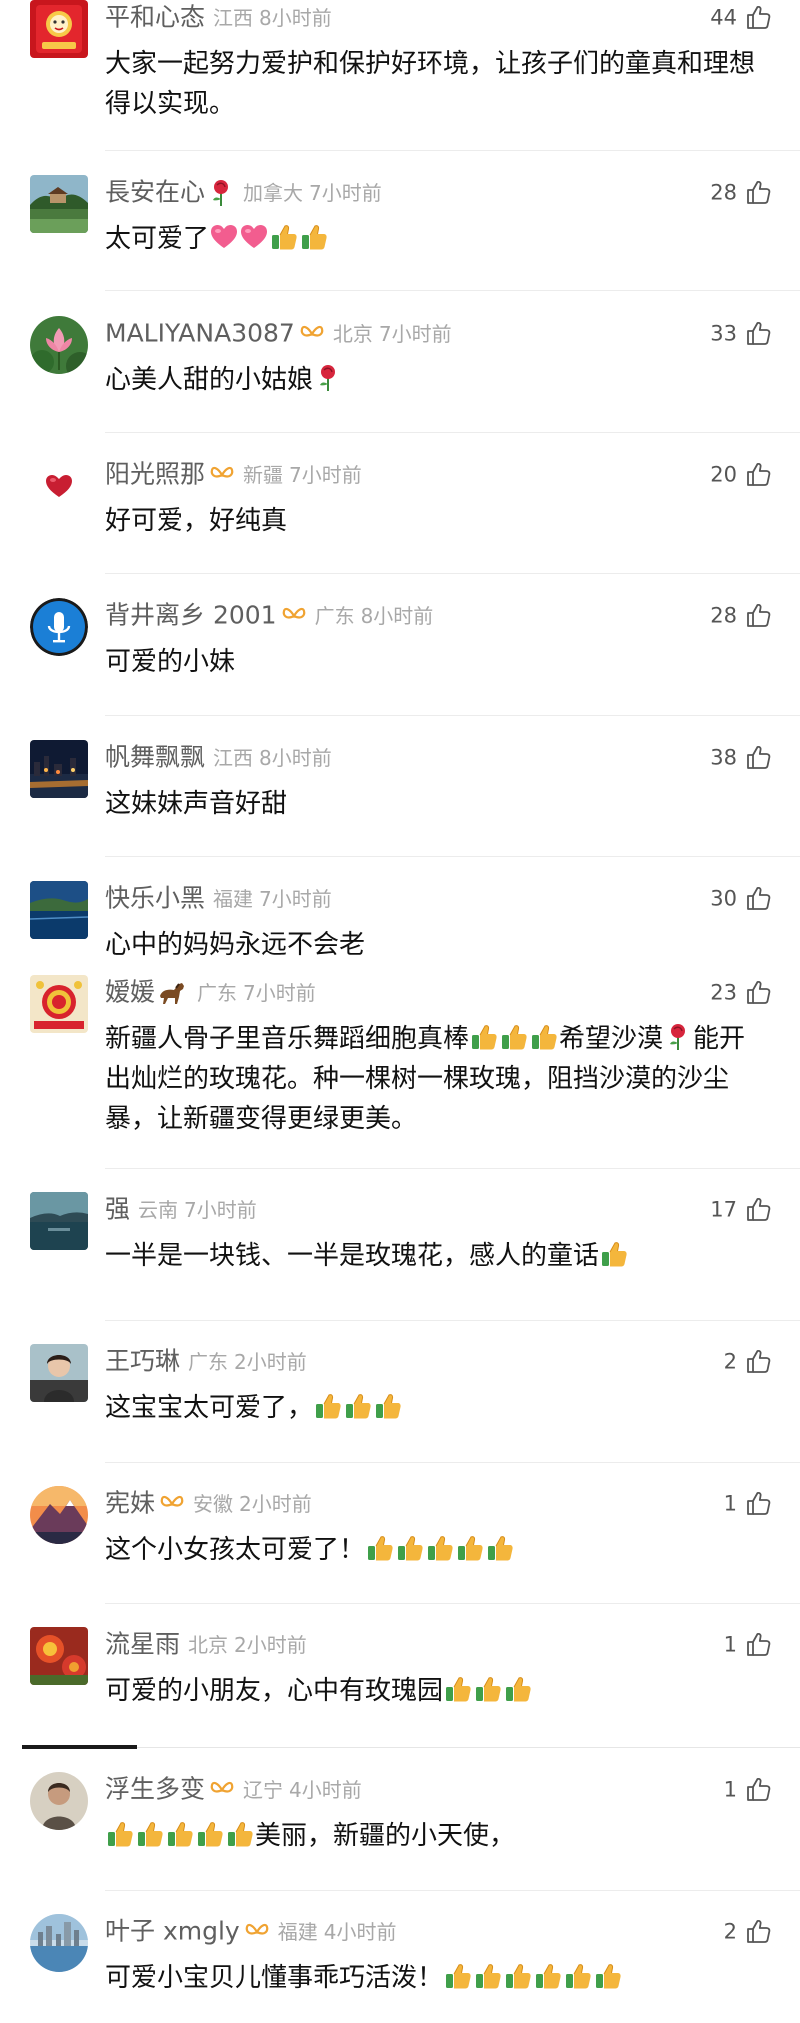 The height and width of the screenshot is (2023, 800). Describe the element at coordinates (294, 616) in the screenshot. I see `user-level-badge-icon` at that location.